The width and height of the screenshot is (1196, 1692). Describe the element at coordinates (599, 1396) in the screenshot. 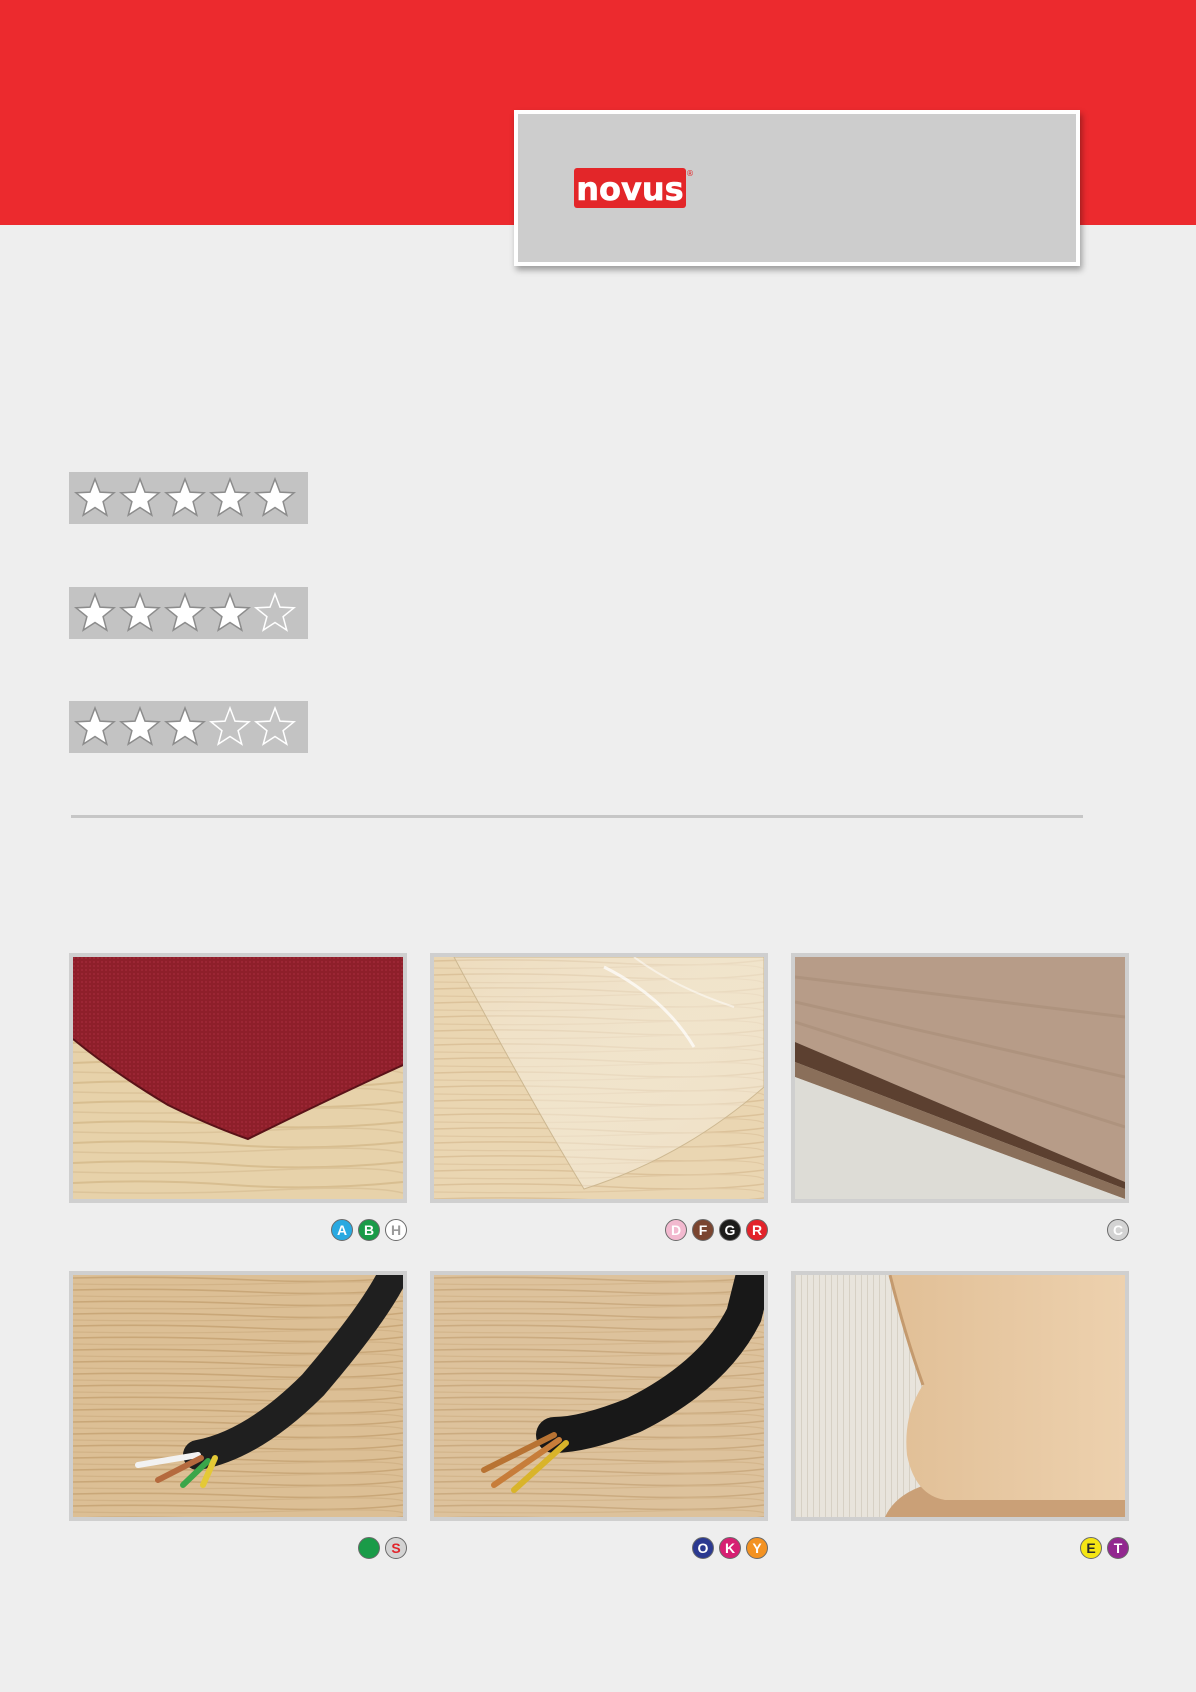

I see `photo-cable-copper` at that location.